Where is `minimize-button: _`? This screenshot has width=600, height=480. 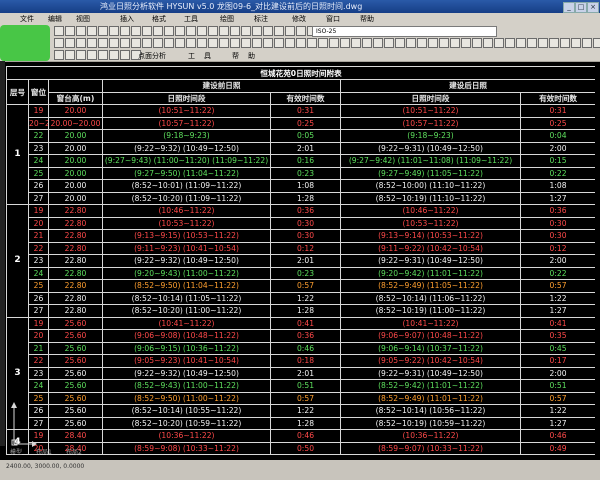 minimize-button: _ is located at coordinates (569, 7).